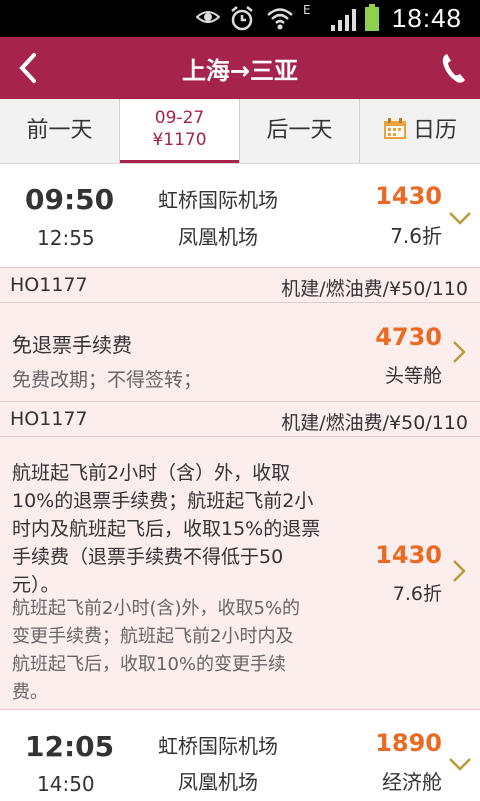  I want to click on status-bar: E 18:48, so click(240, 18).